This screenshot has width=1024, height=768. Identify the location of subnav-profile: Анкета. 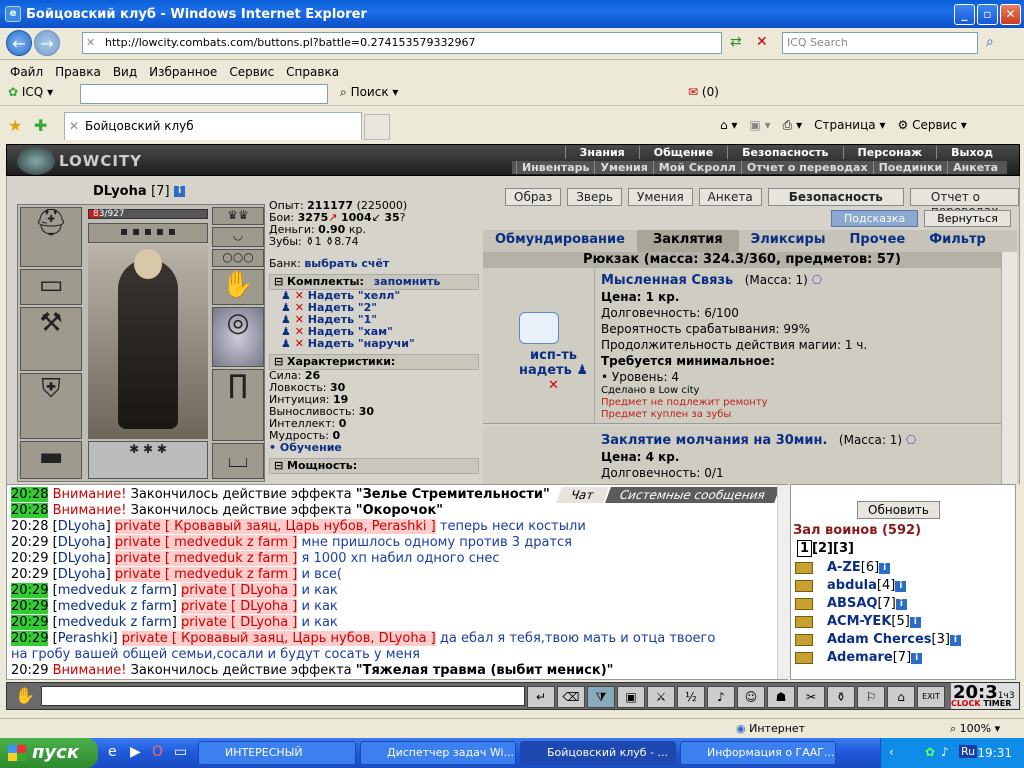
(975, 167).